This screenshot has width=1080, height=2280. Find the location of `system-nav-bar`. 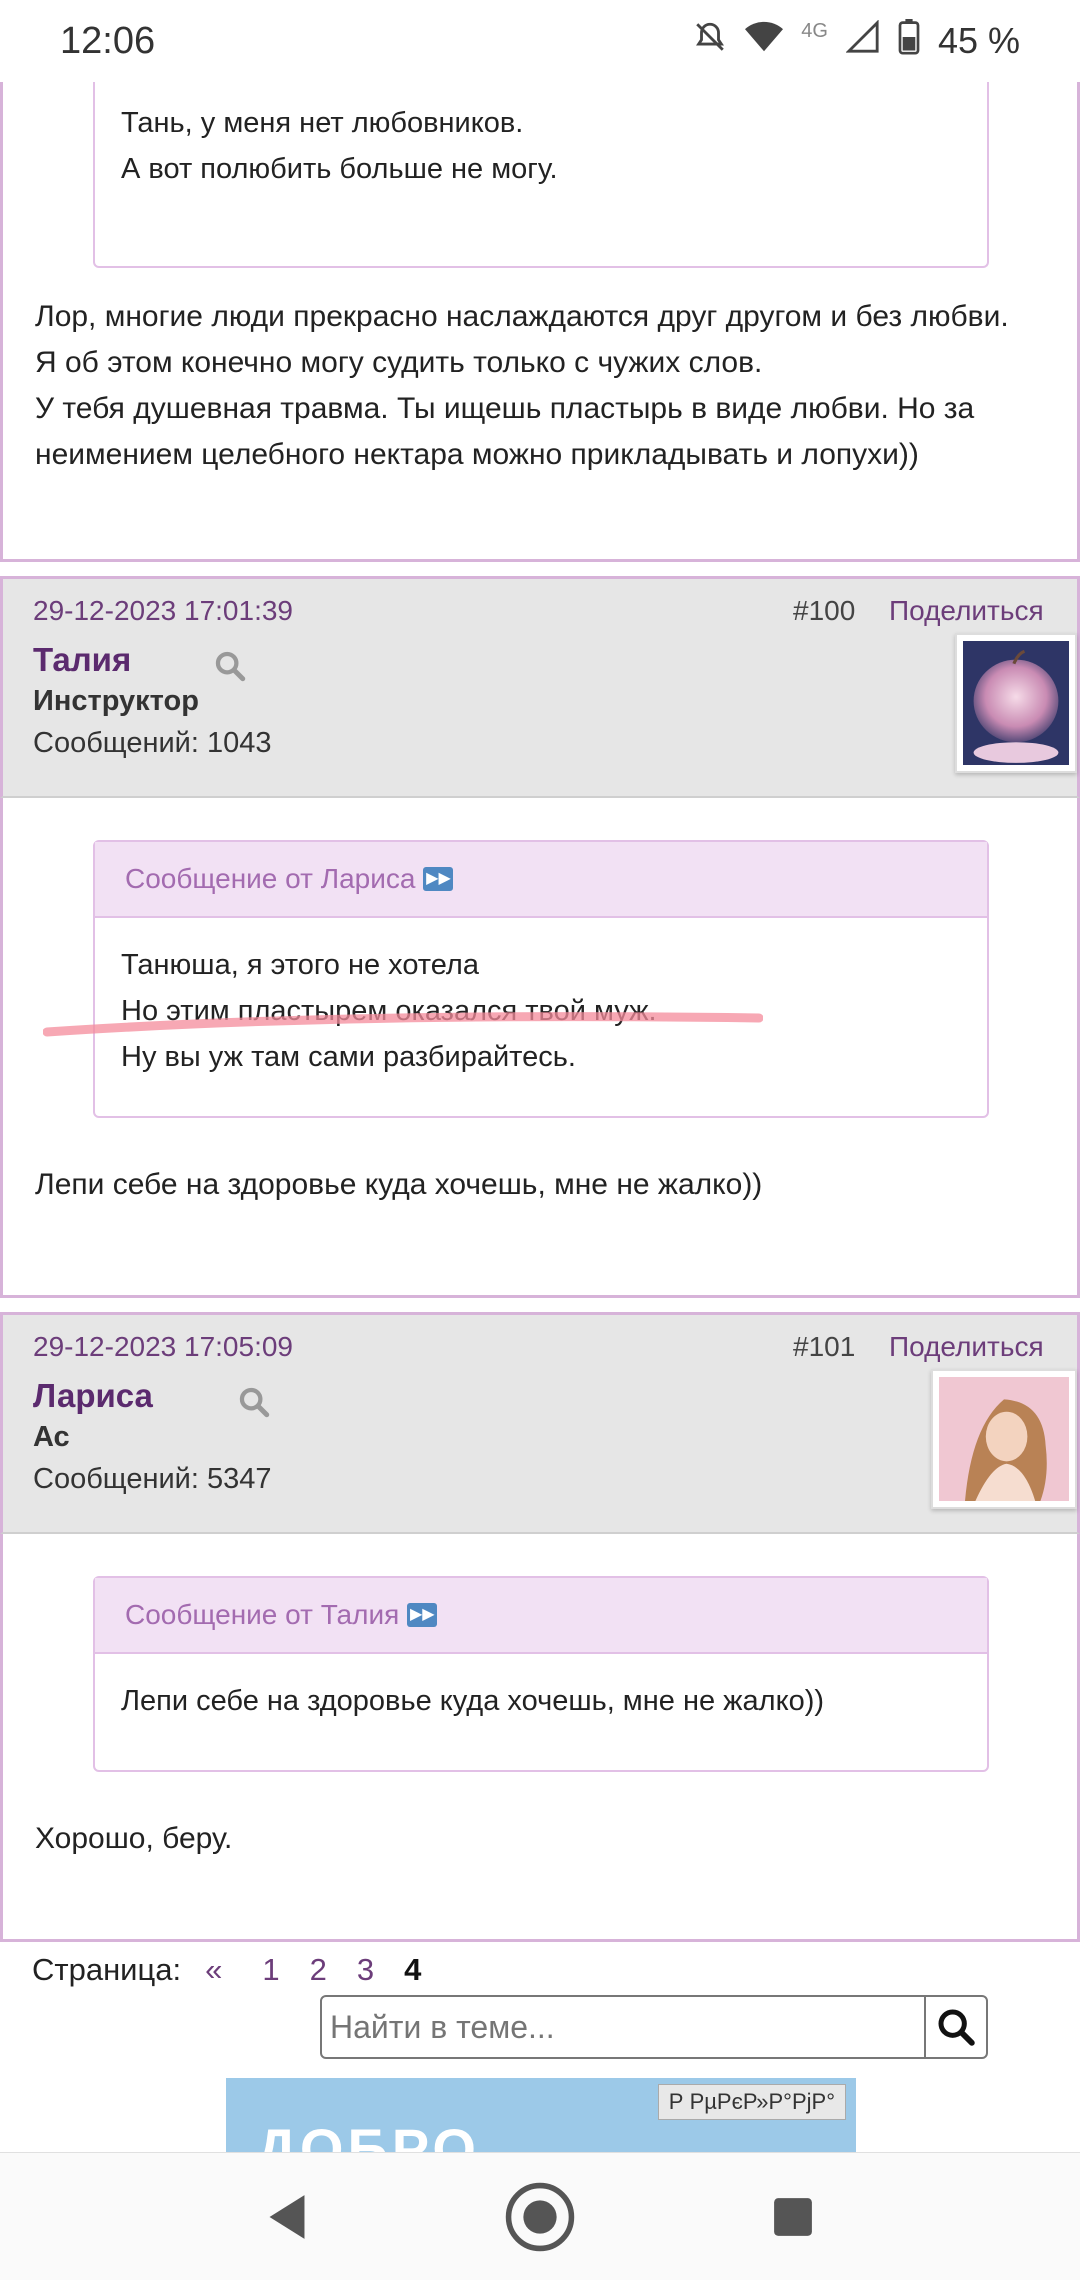

system-nav-bar is located at coordinates (540, 2216).